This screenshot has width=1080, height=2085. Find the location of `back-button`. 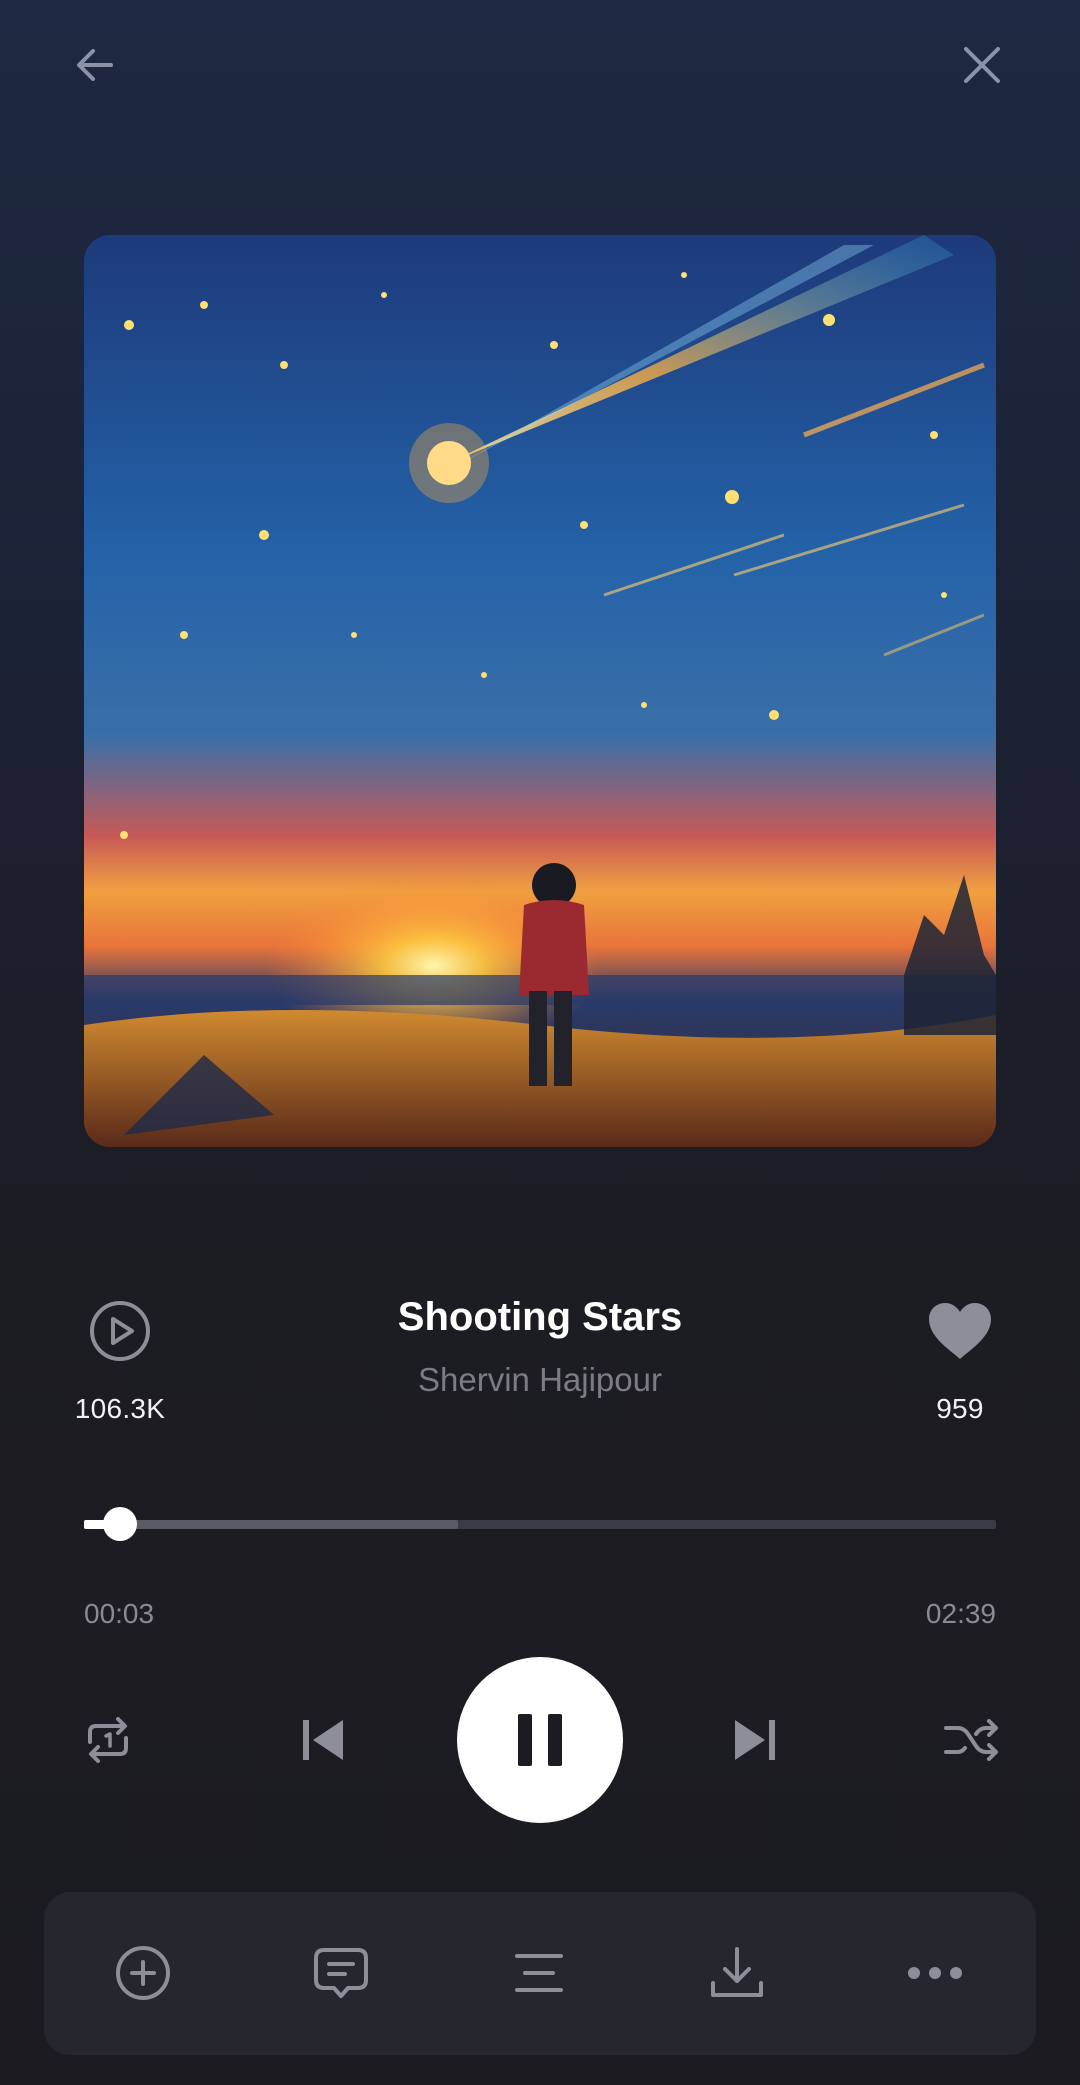

back-button is located at coordinates (95, 65).